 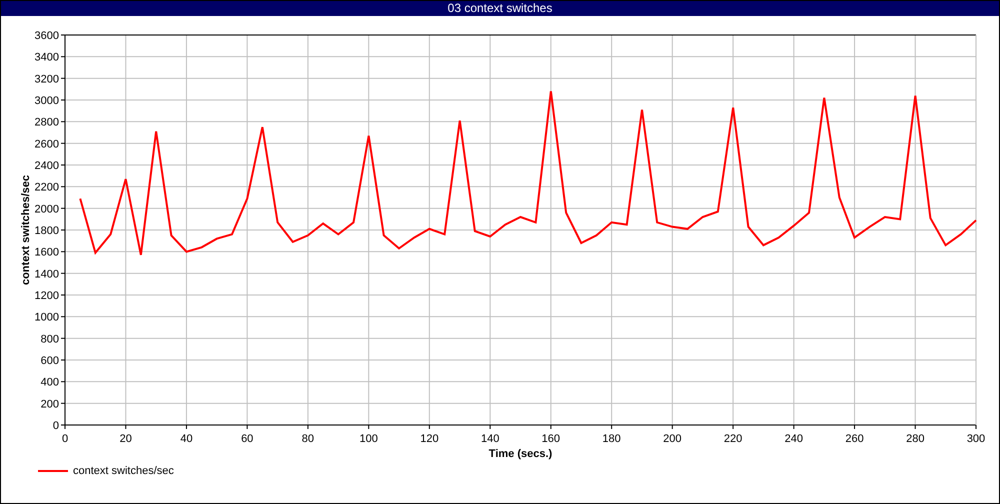 What do you see at coordinates (46, 58) in the screenshot?
I see `y-tick-label: 3400` at bounding box center [46, 58].